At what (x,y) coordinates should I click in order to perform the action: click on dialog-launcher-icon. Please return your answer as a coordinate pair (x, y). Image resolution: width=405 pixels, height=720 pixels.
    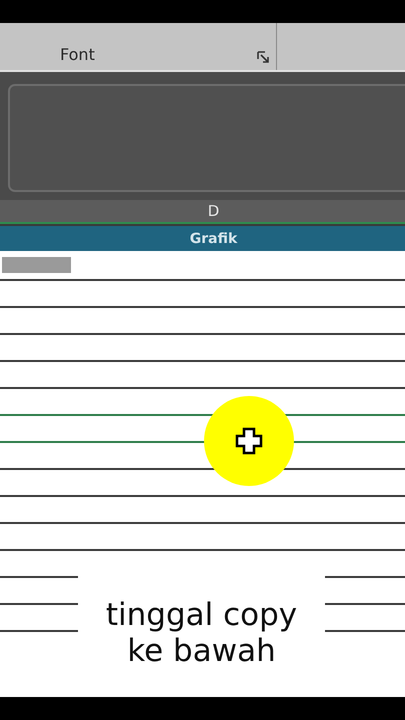
    Looking at the image, I should click on (263, 57).